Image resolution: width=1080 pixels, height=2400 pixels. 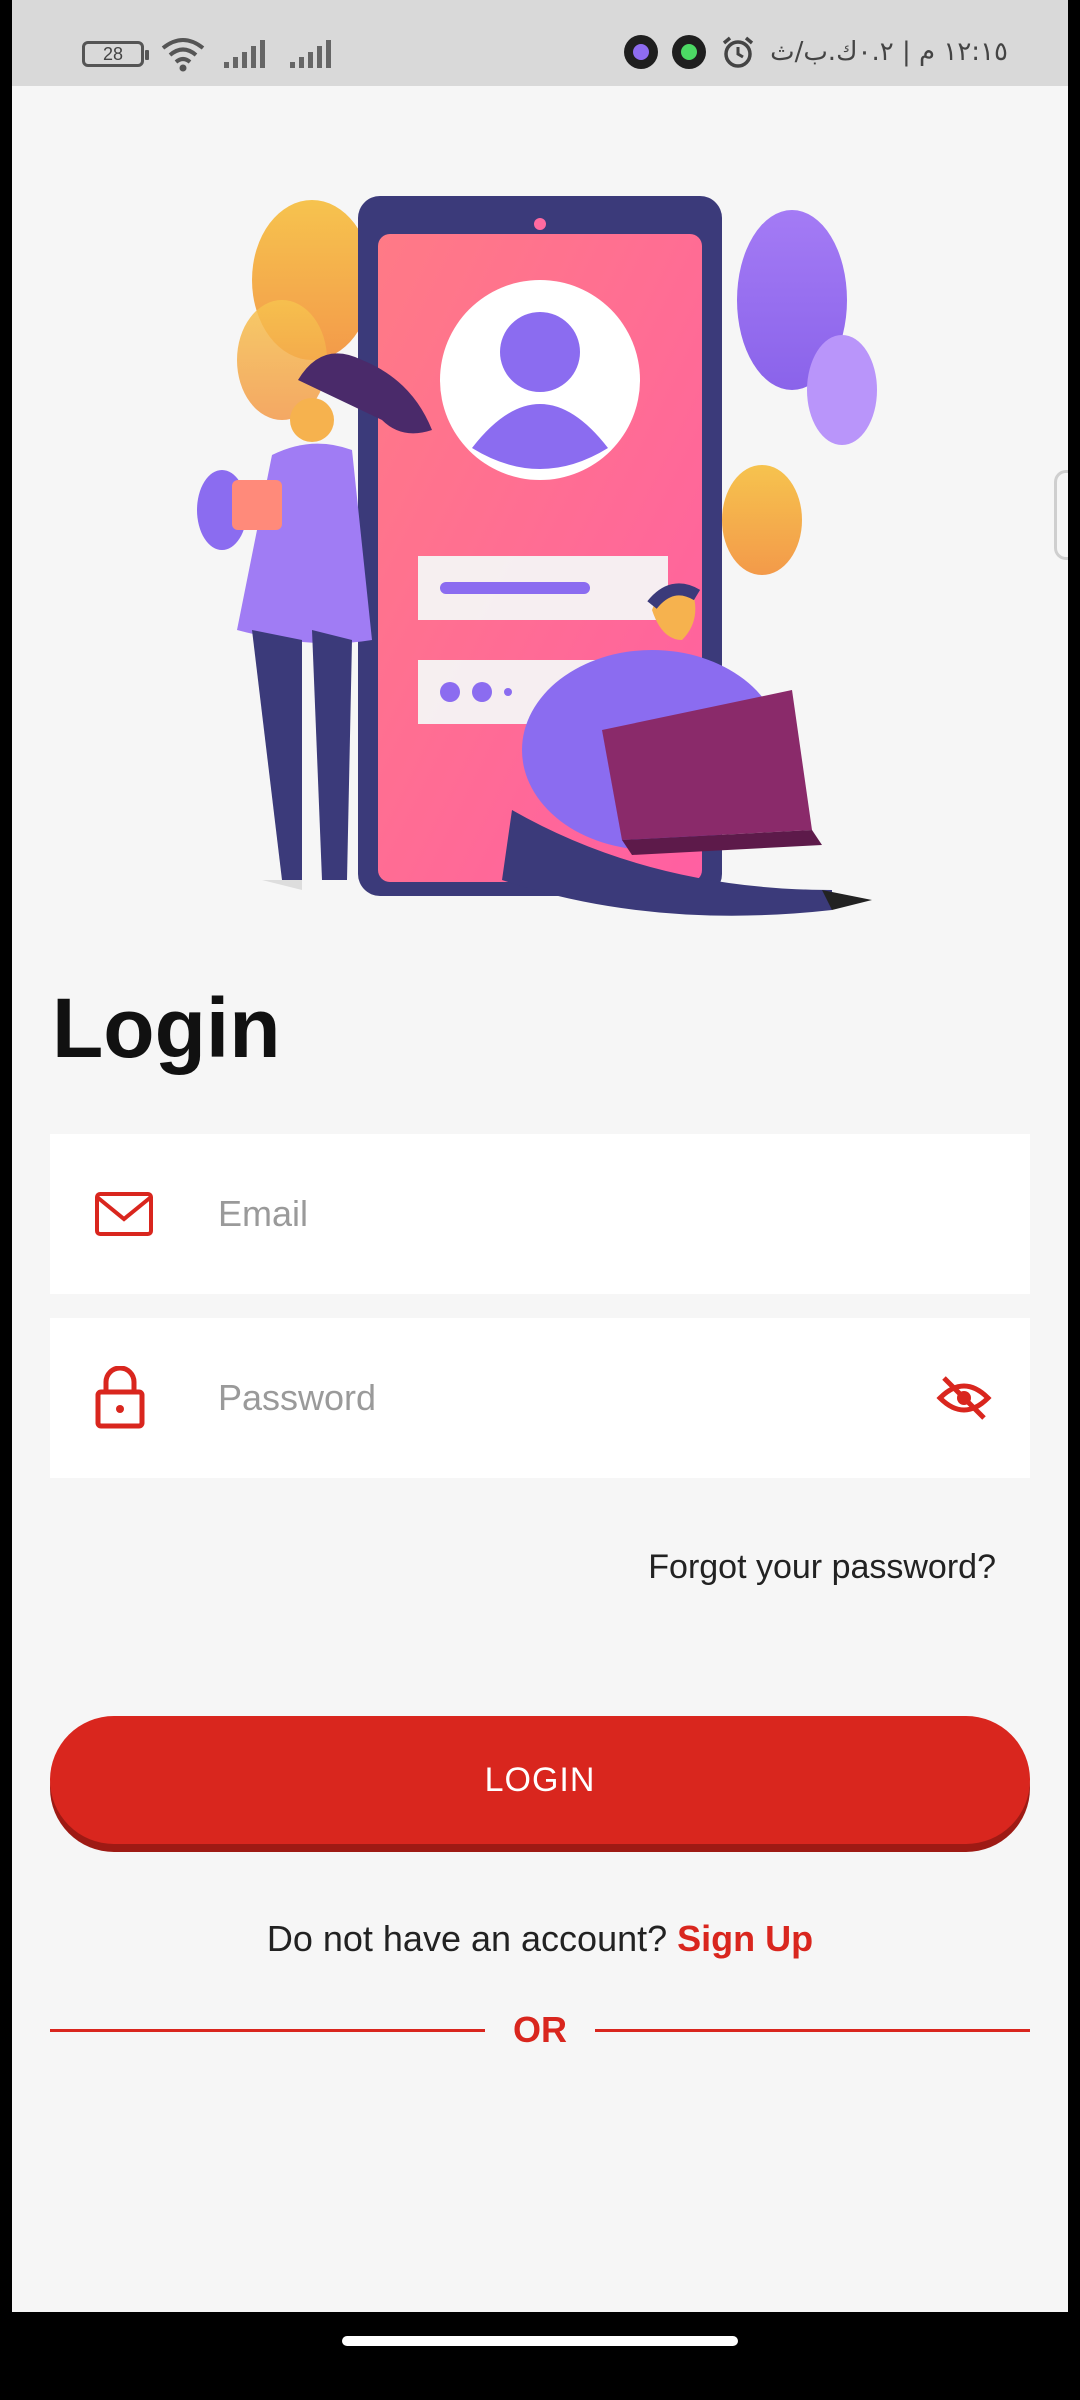 I want to click on signup-prompt: Do not have an account?, so click(x=467, y=1938).